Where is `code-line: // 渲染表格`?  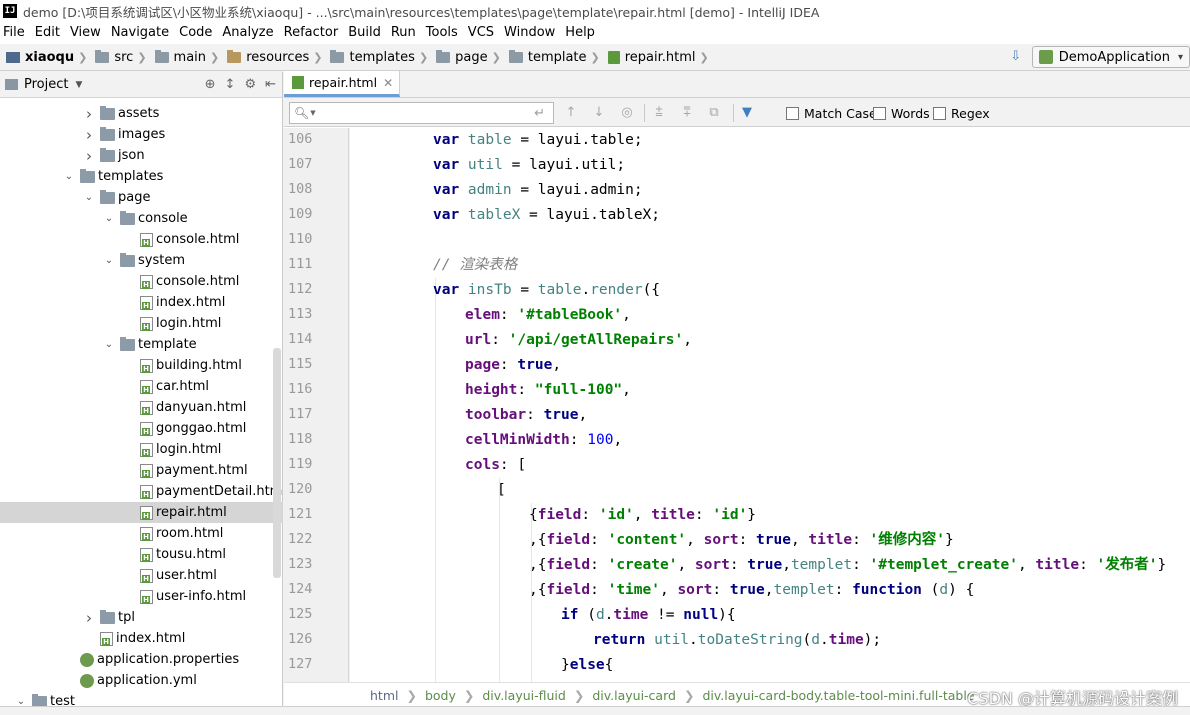
code-line: // 渲染表格 is located at coordinates (475, 265).